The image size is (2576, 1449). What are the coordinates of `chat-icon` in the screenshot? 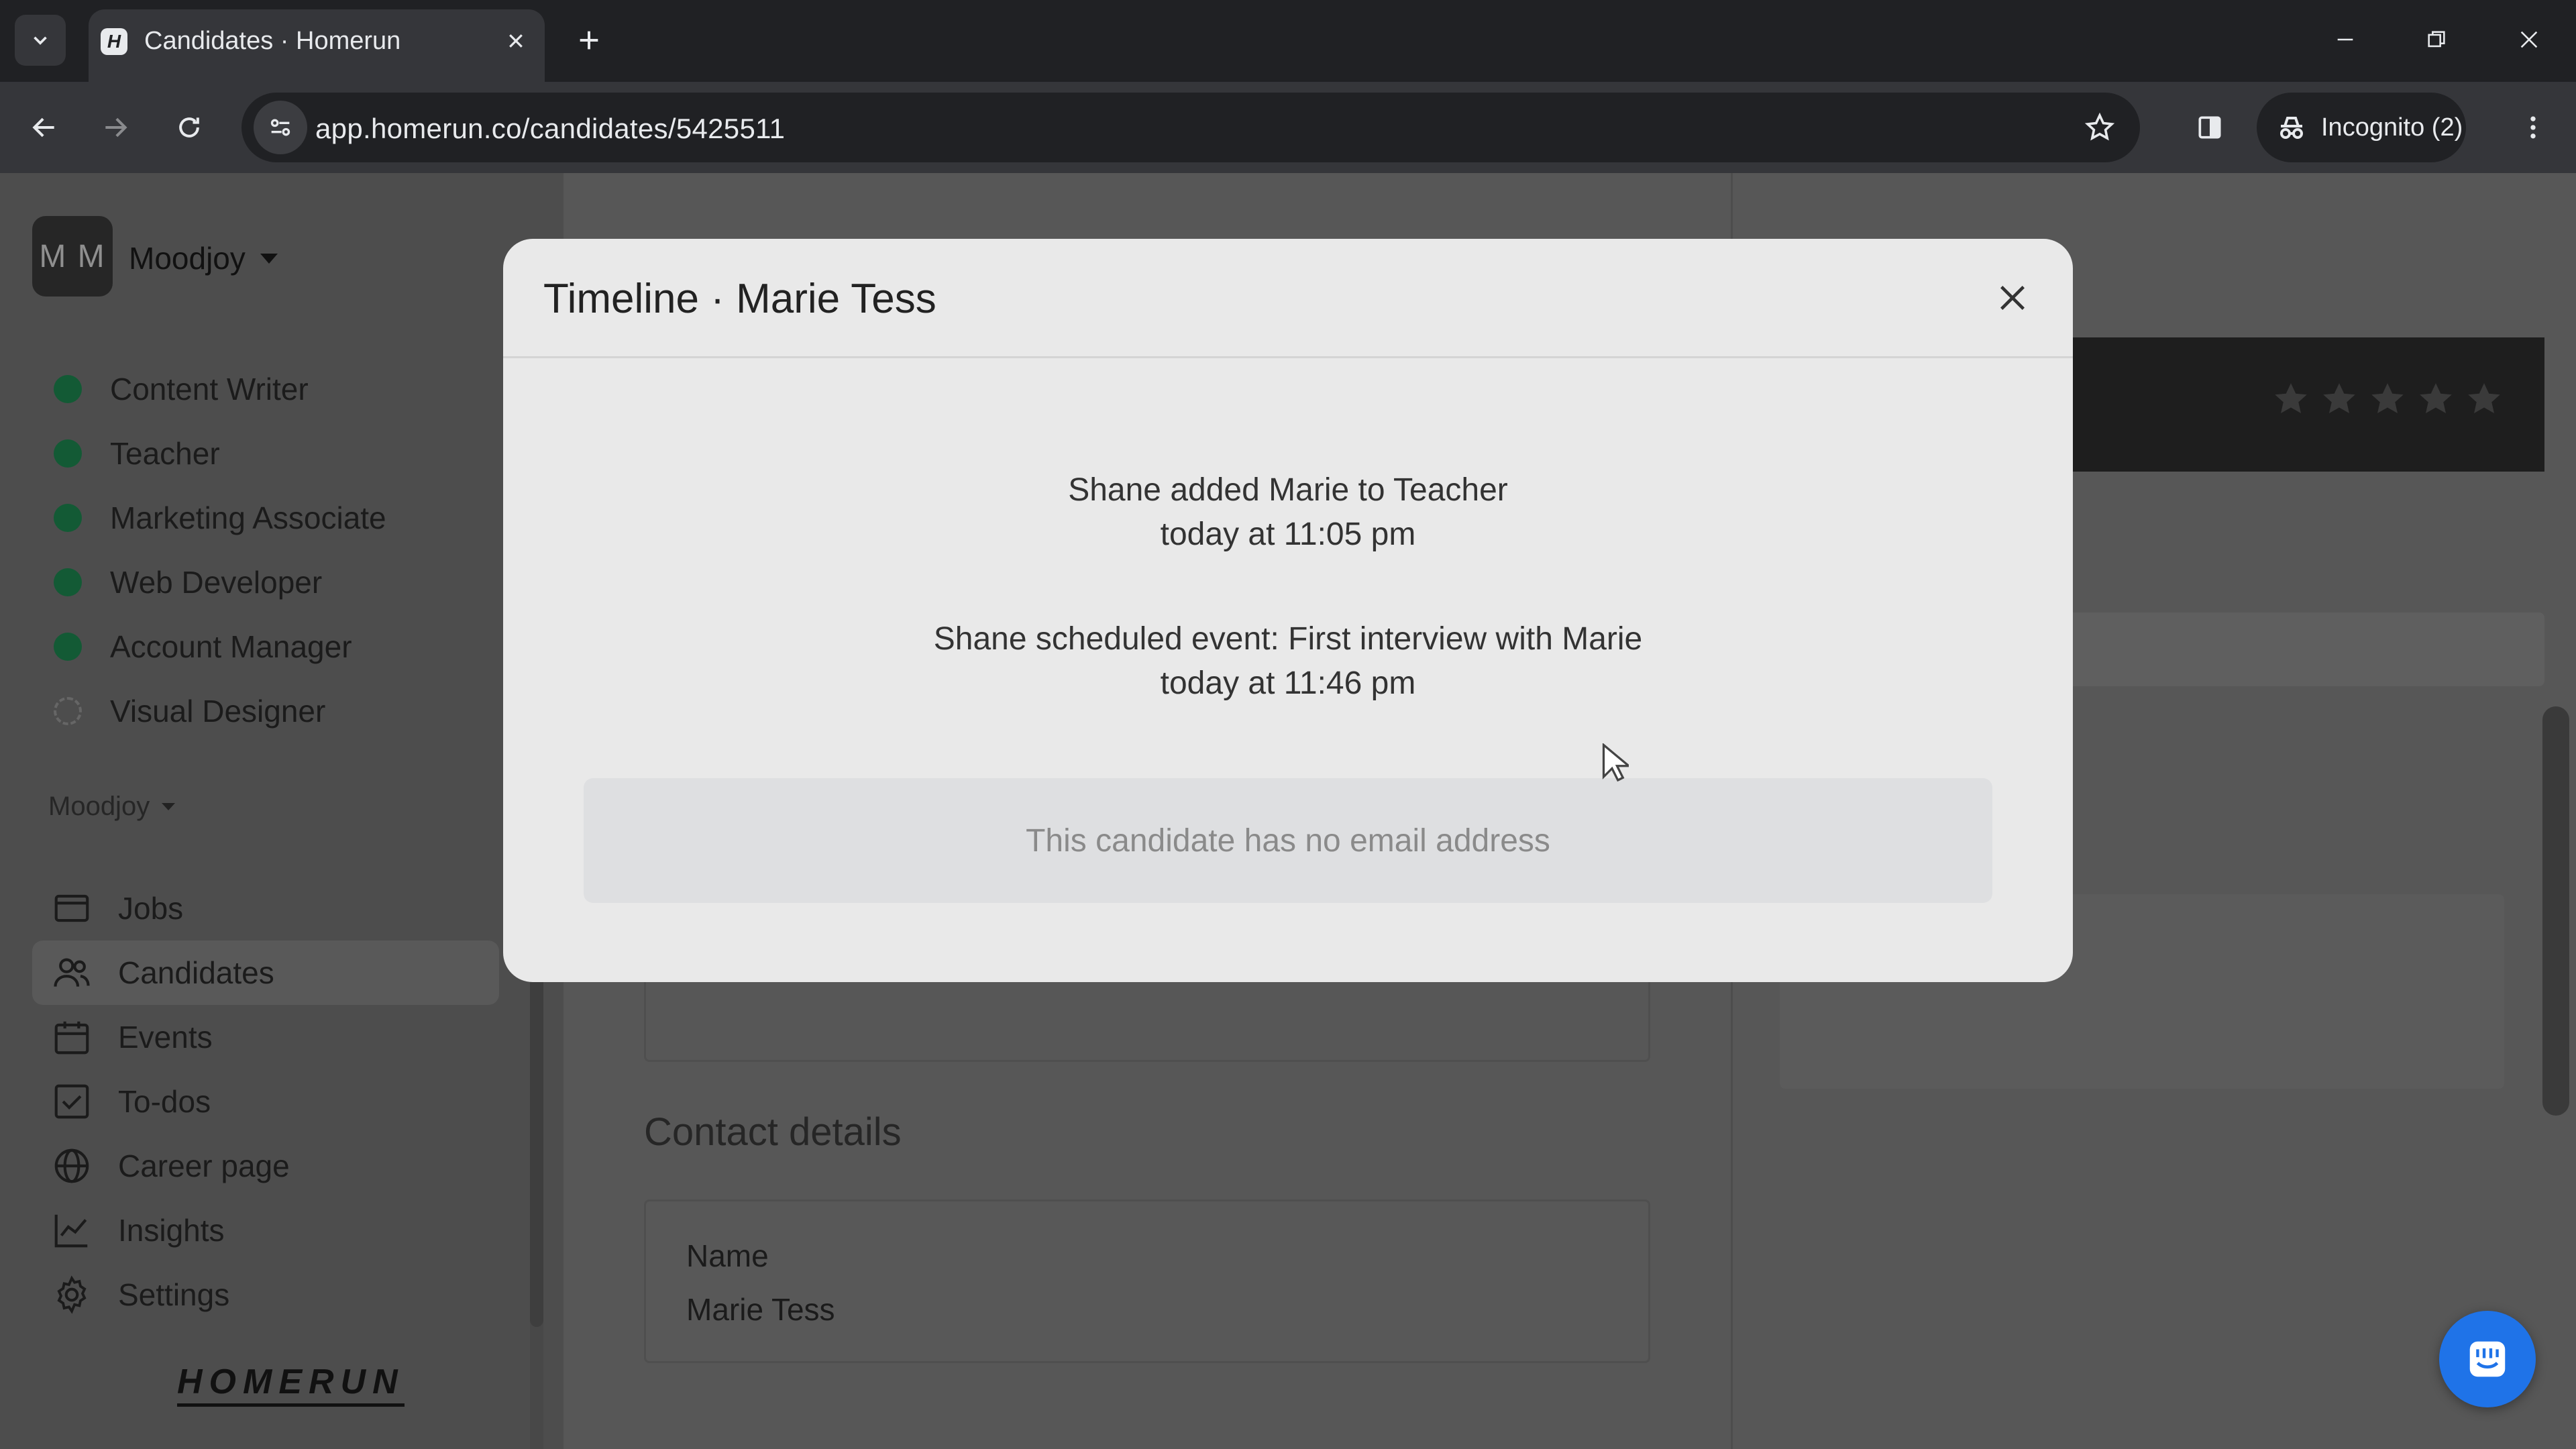 It's located at (2487, 1359).